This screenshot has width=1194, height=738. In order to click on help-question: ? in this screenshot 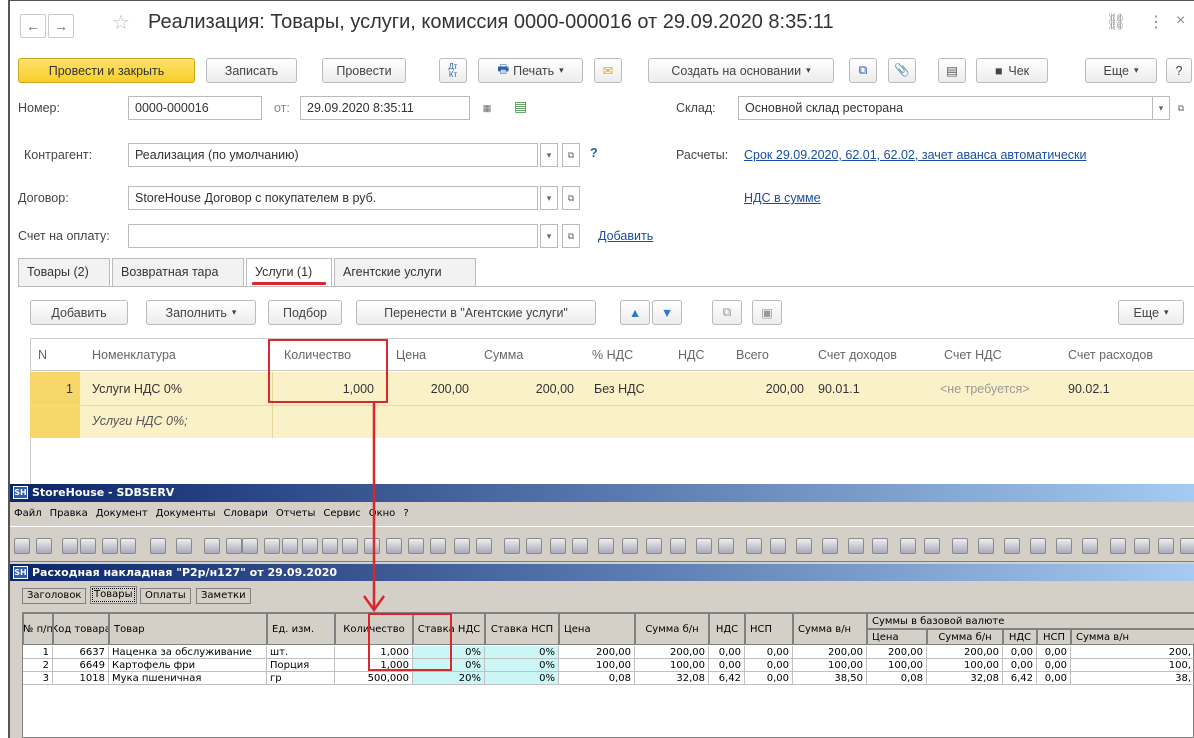, I will do `click(594, 153)`.